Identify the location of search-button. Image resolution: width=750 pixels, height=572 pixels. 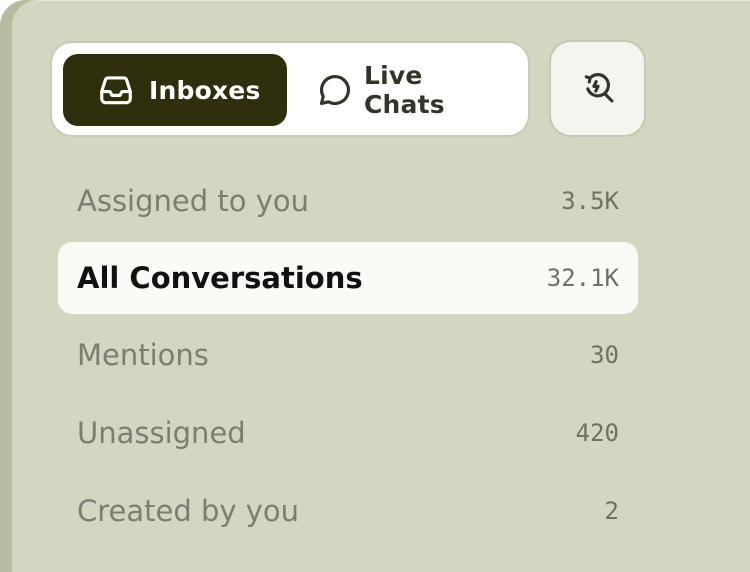
(597, 88).